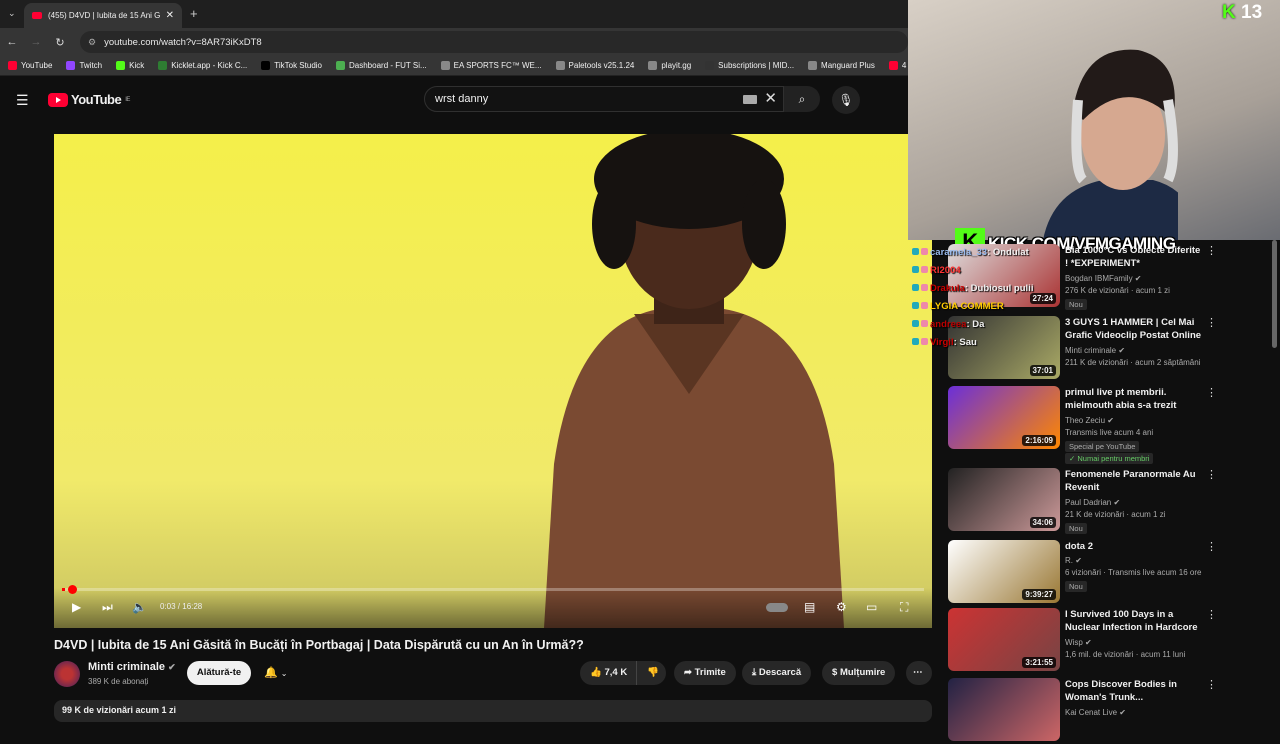  What do you see at coordinates (22, 100) in the screenshot?
I see `hamburger-menu-icon: ☰` at bounding box center [22, 100].